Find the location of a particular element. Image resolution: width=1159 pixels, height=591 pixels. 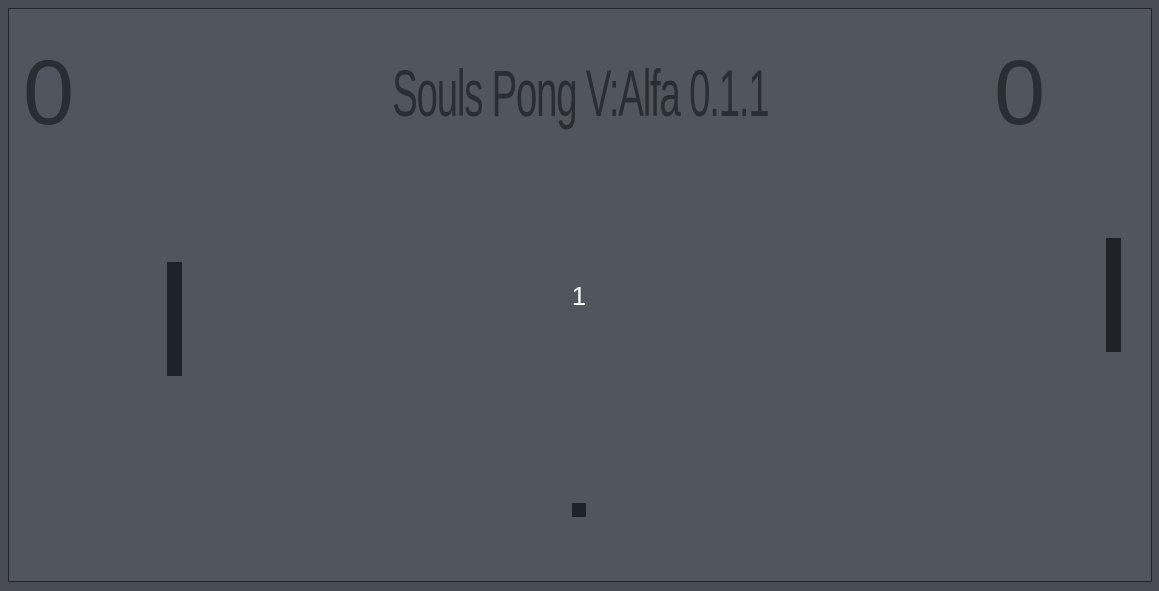

countdown-number: 1 is located at coordinates (579, 296).